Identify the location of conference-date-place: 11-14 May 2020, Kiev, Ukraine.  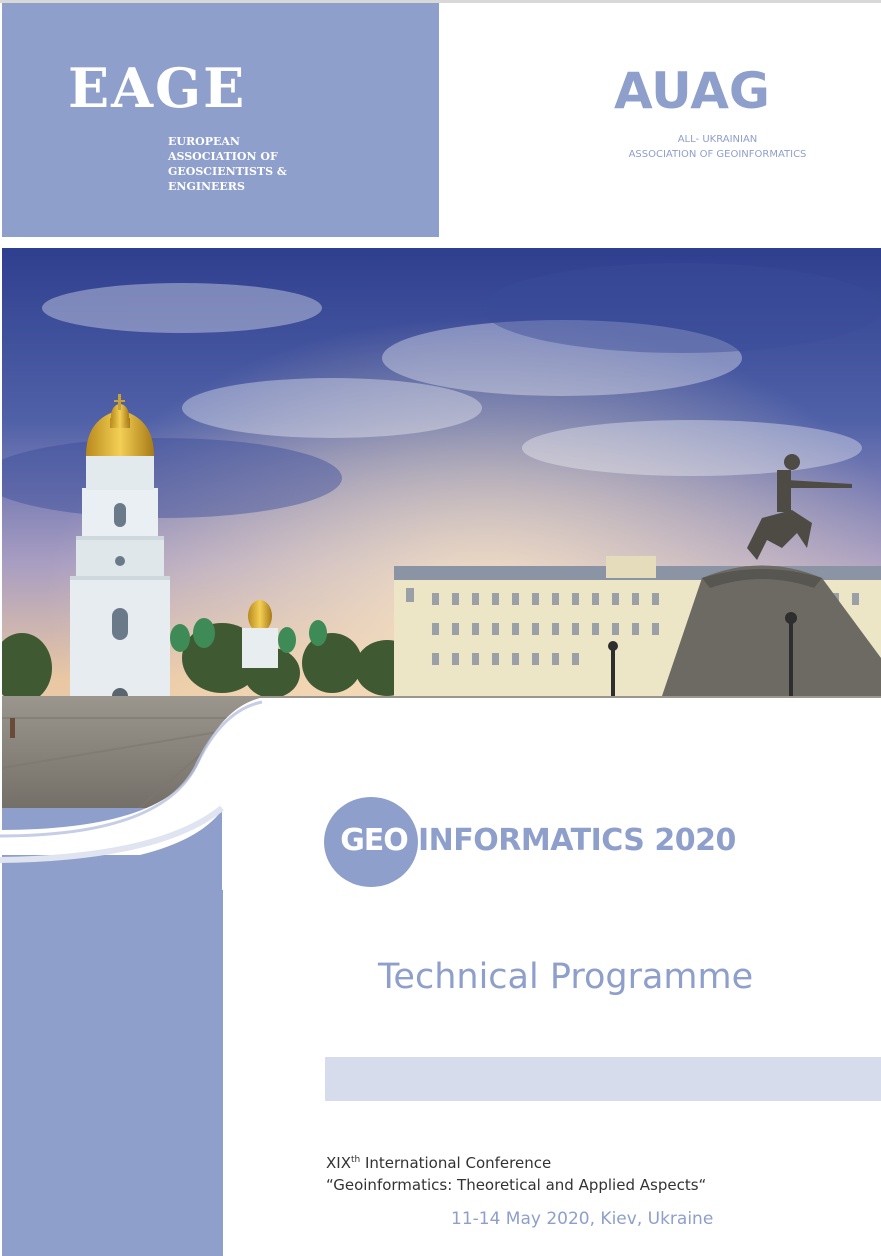
(582, 1219).